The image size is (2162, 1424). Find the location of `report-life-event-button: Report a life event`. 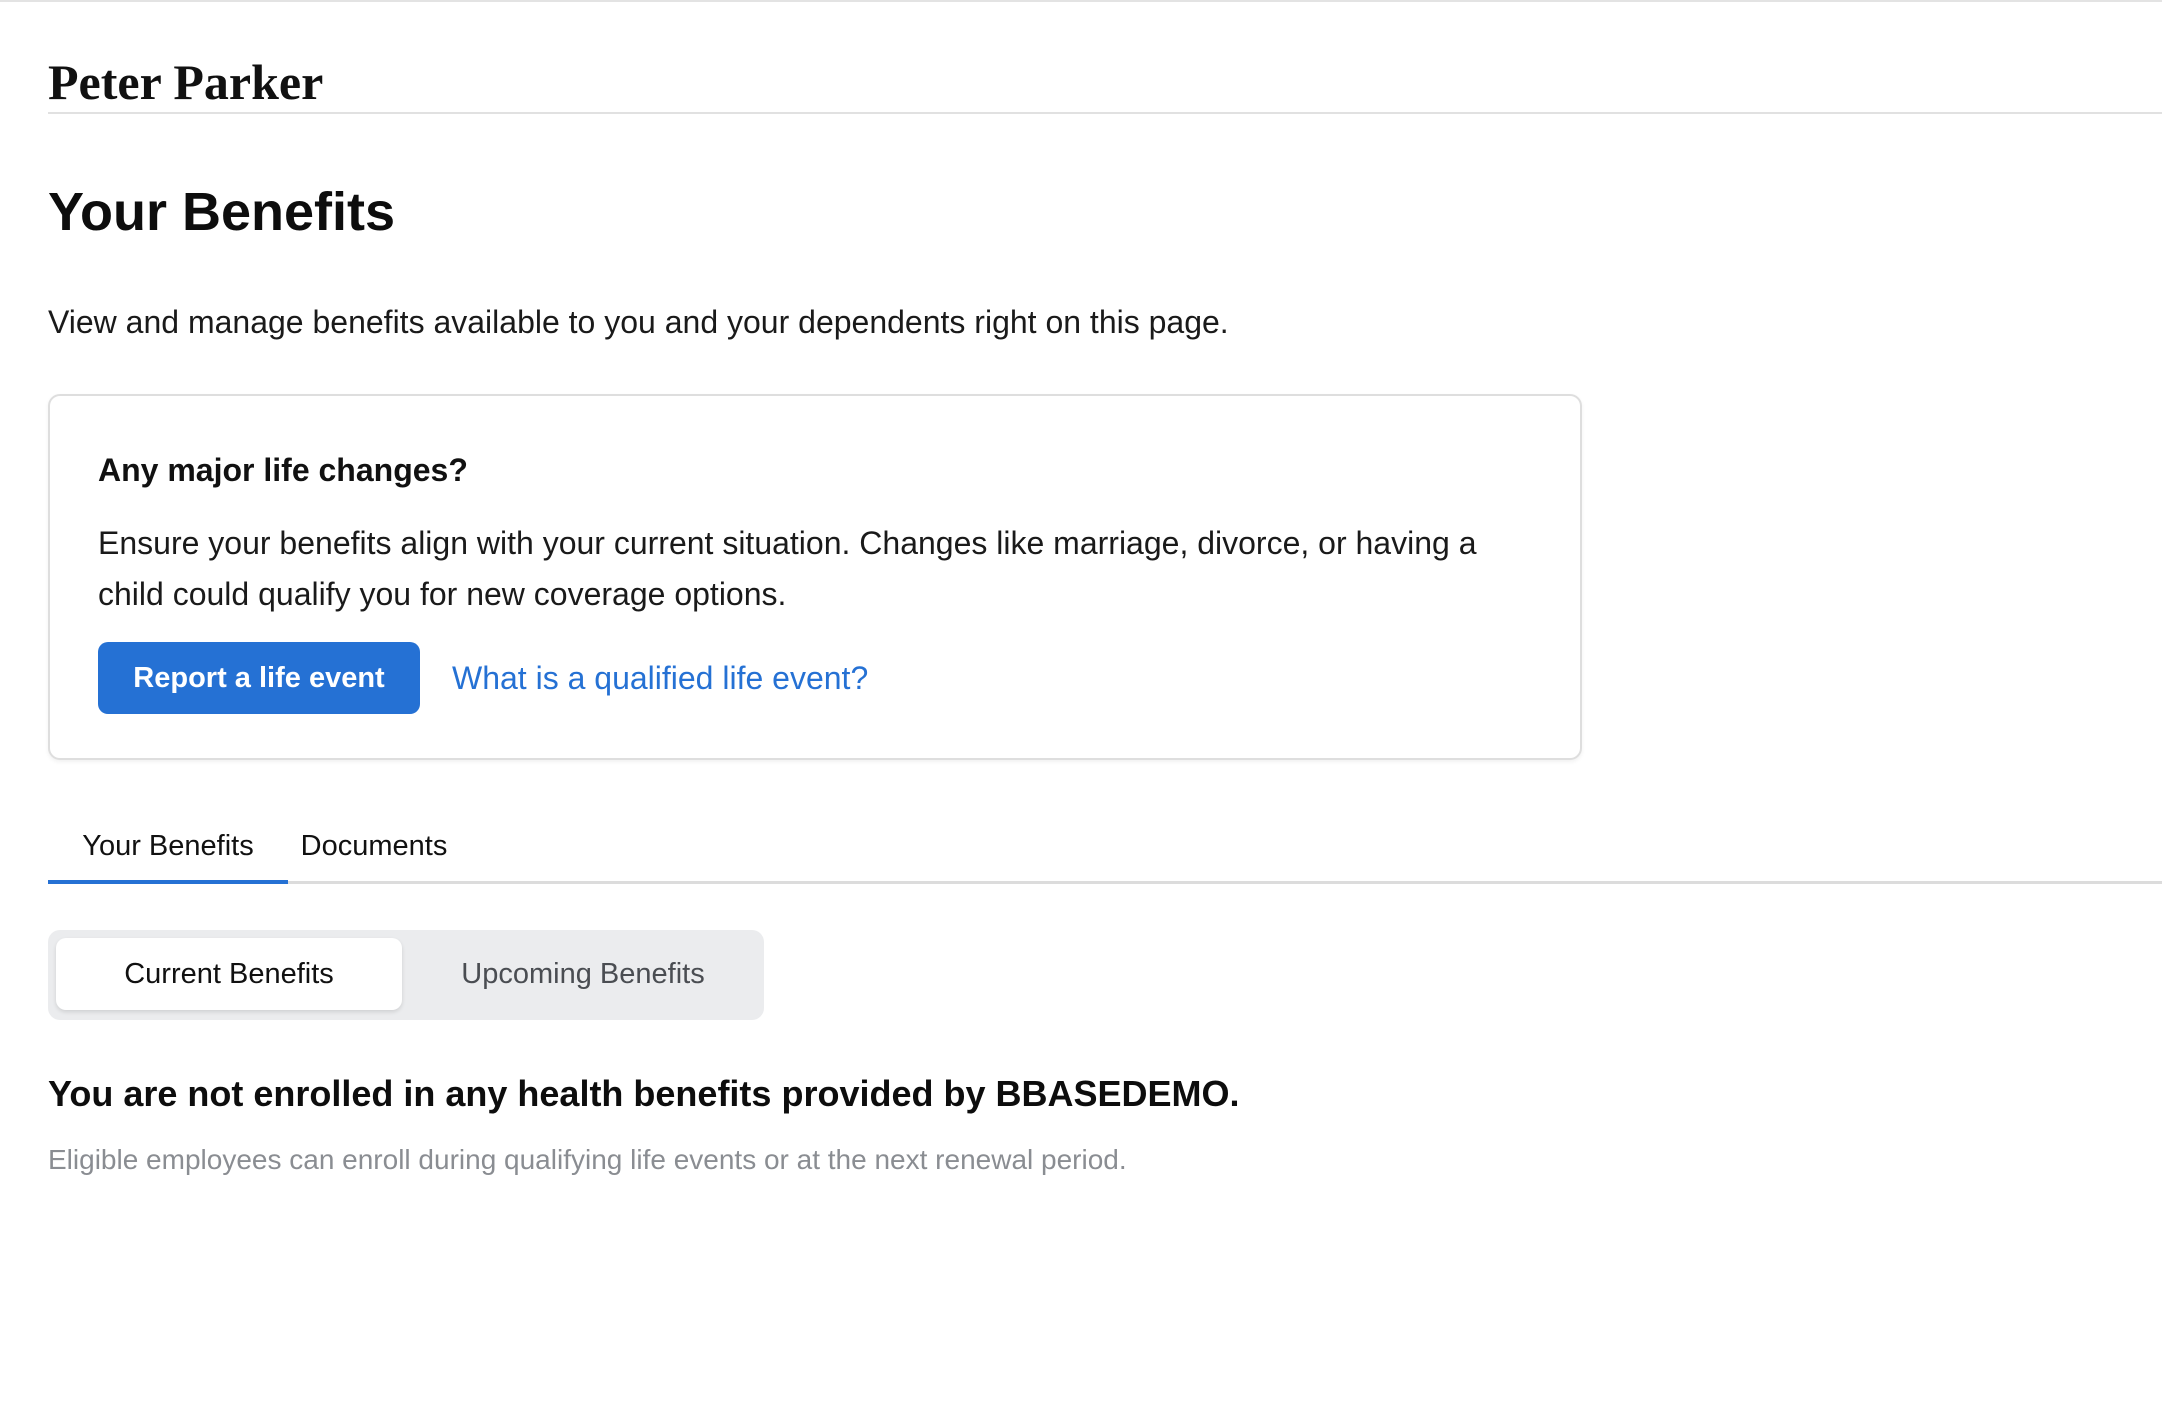

report-life-event-button: Report a life event is located at coordinates (259, 678).